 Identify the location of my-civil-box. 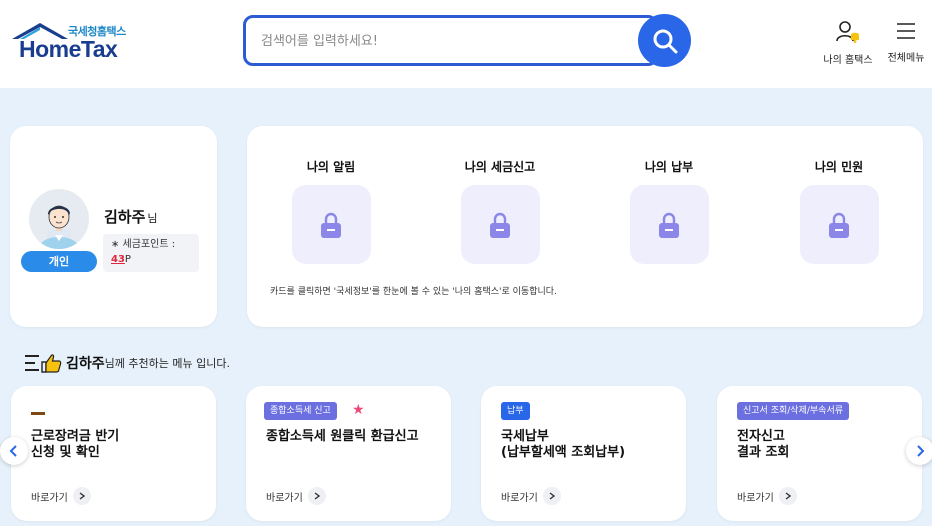
(839, 224).